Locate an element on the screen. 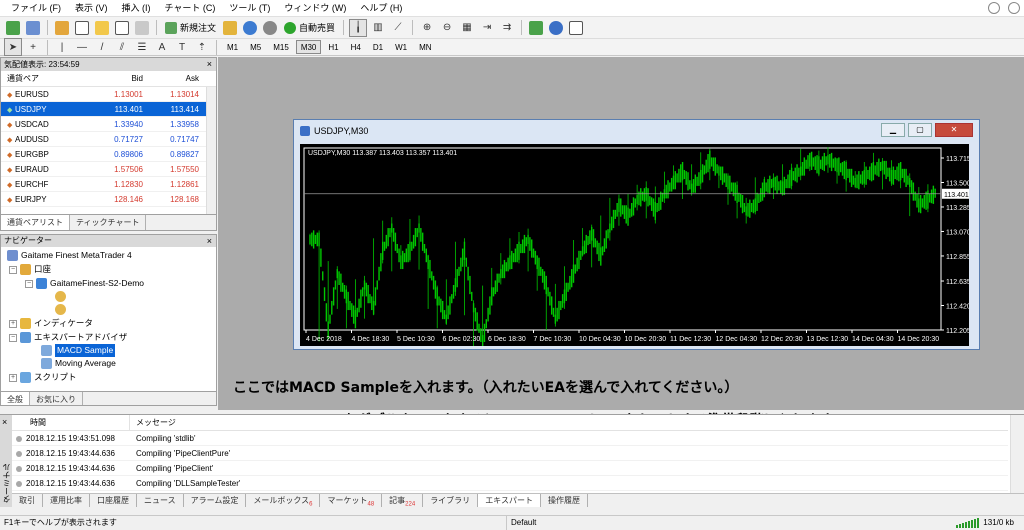 Image resolution: width=1024 pixels, height=530 pixels. timeframe-m15: M15 is located at coordinates (281, 47).